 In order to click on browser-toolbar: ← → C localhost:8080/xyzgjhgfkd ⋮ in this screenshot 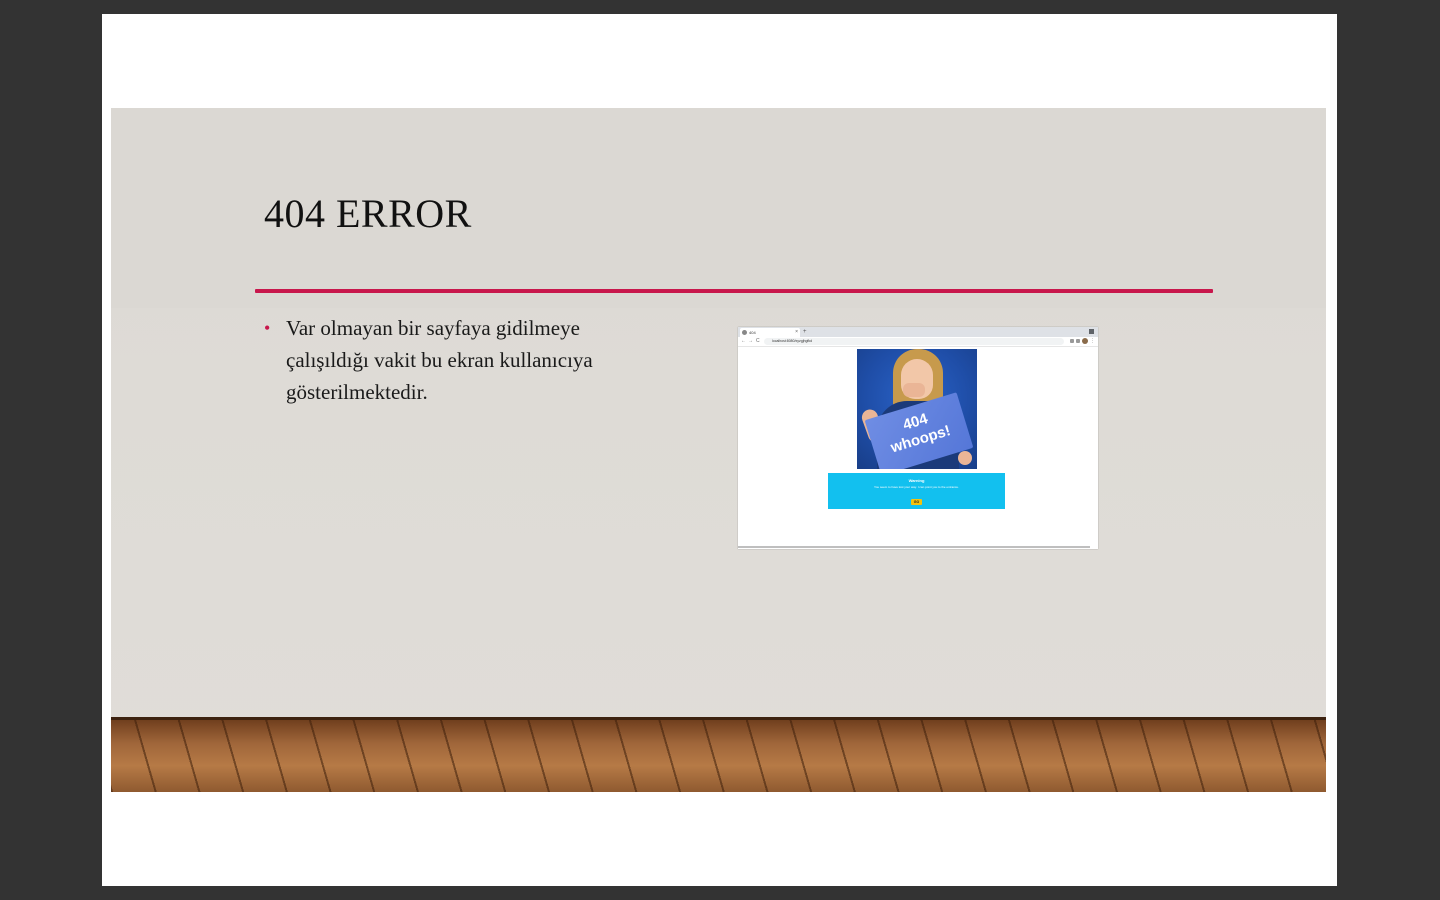, I will do `click(918, 342)`.